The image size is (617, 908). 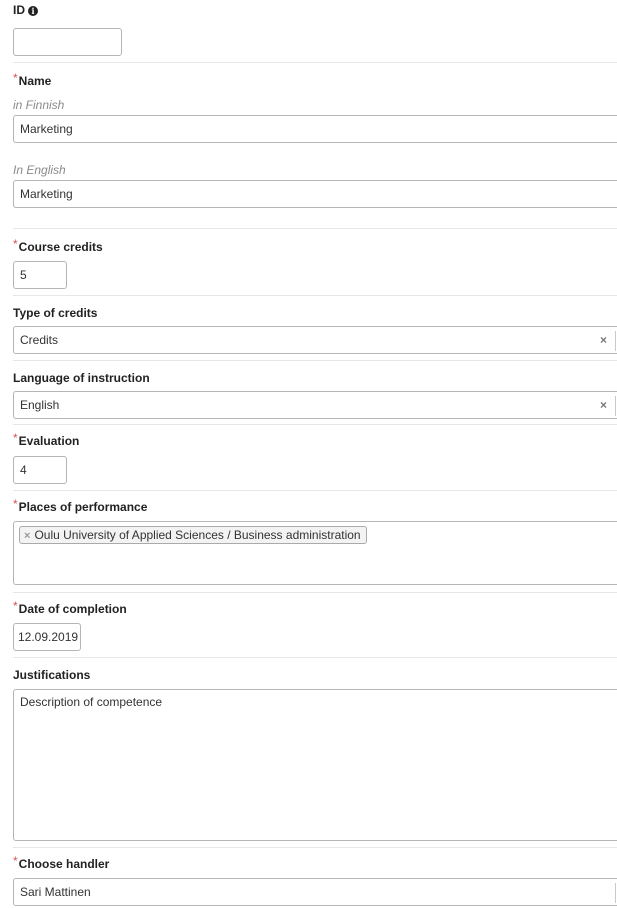 What do you see at coordinates (315, 892) in the screenshot?
I see `handler-select: Sari Mattinen` at bounding box center [315, 892].